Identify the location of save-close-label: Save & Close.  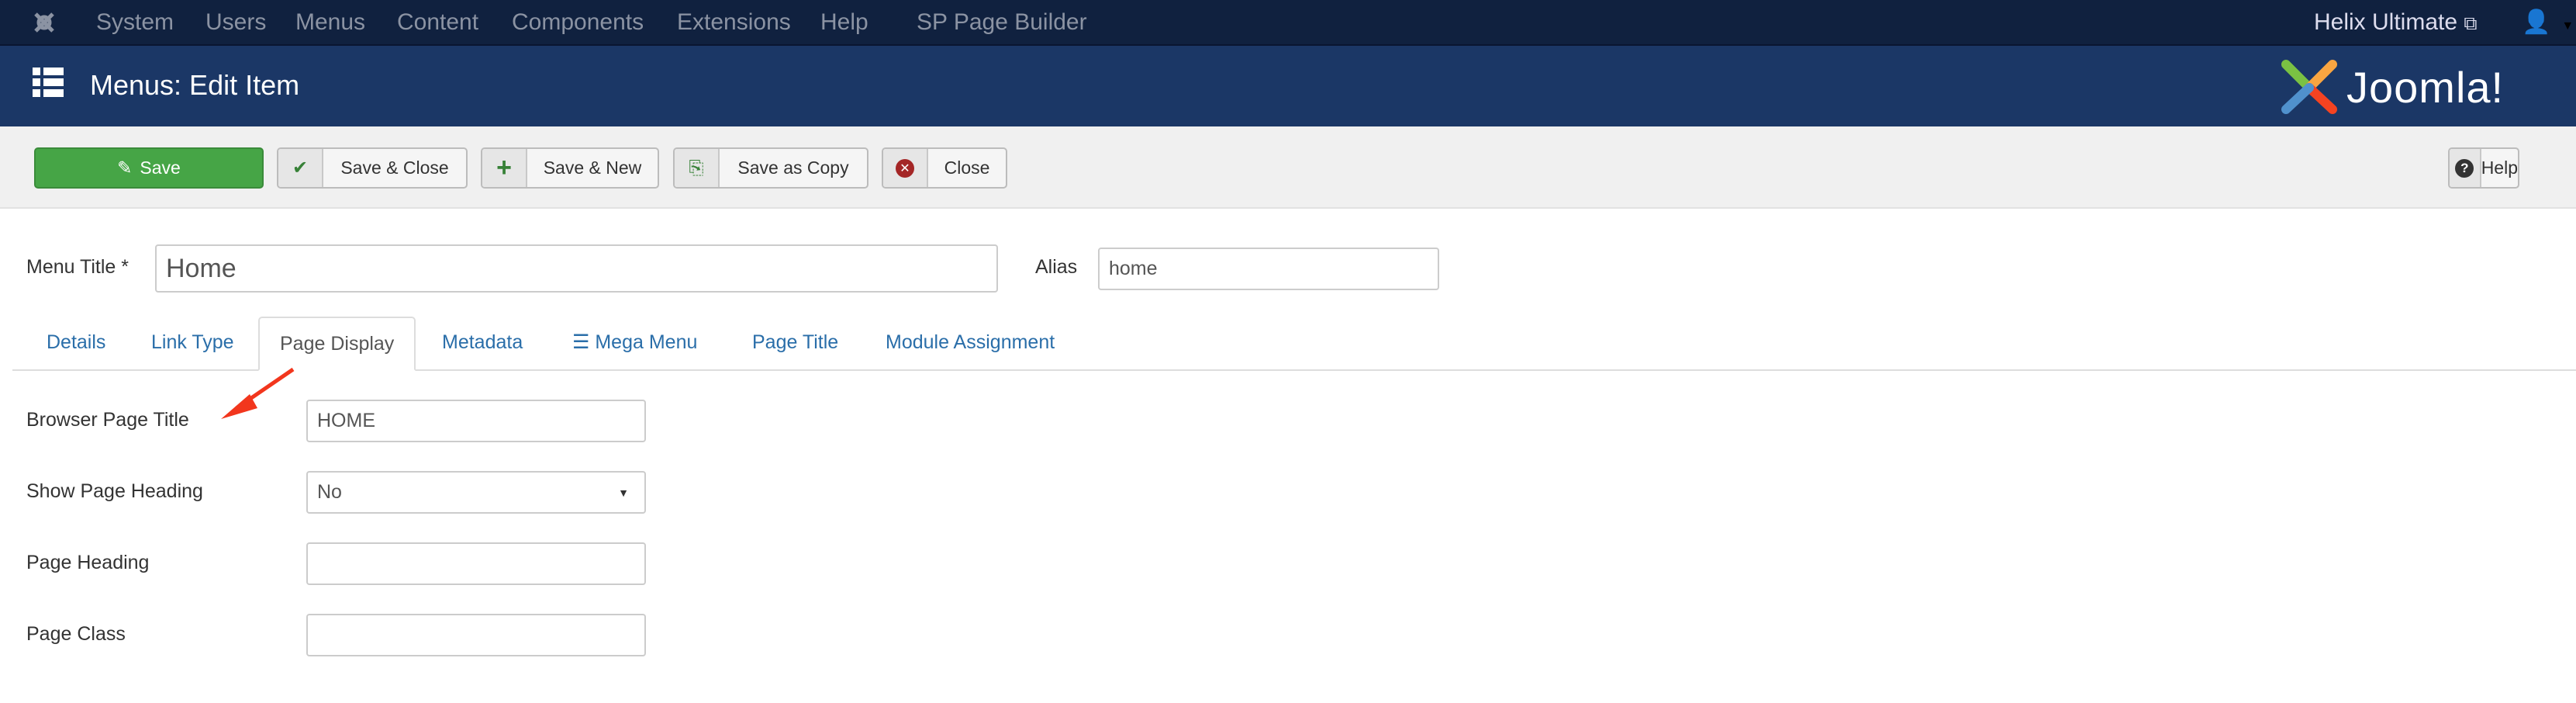
(394, 168).